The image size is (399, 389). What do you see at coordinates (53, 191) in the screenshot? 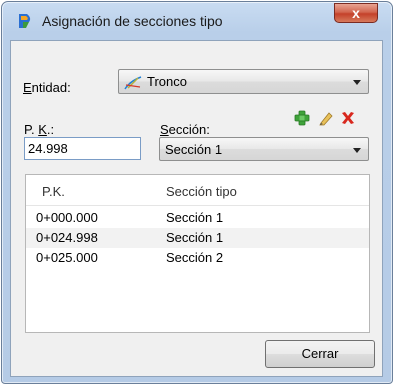
I see `column-header-pk: P.K.` at bounding box center [53, 191].